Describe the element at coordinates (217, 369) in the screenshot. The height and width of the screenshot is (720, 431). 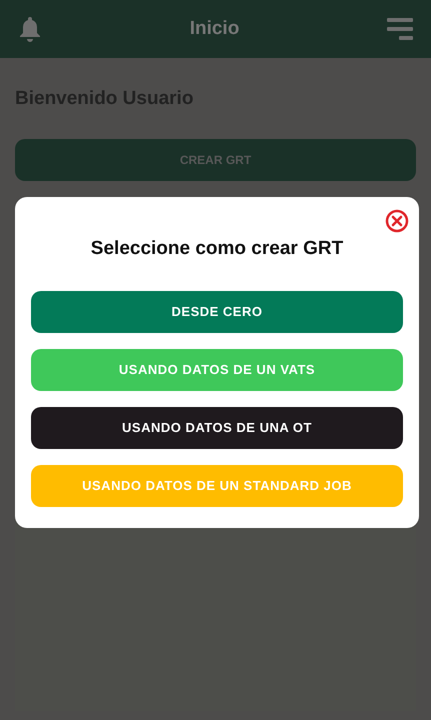
I see `option-button: USANDO DATOS DE UN VATS` at that location.